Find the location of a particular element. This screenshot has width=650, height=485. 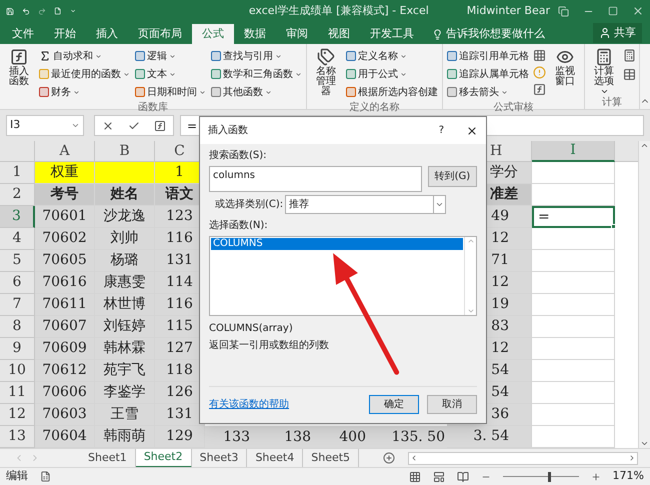

function-list-item: COLUMNS is located at coordinates (337, 244).